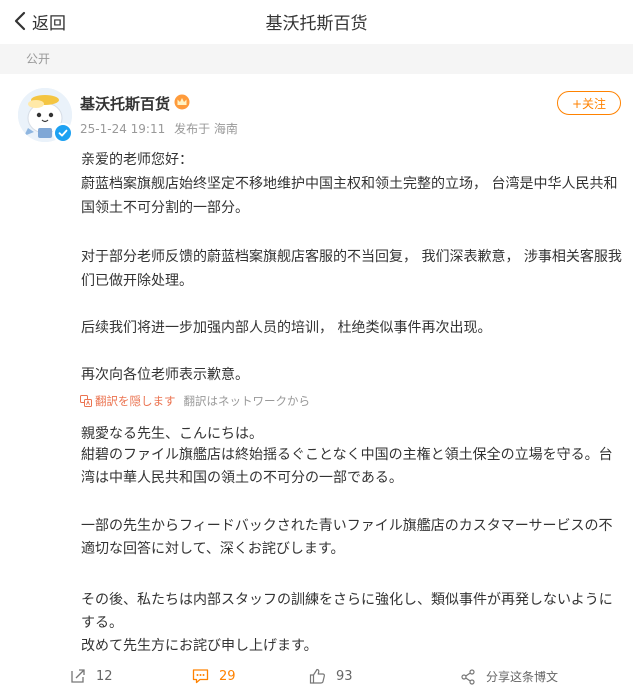 The width and height of the screenshot is (633, 697). What do you see at coordinates (63, 133) in the screenshot?
I see `verified-badge-icon` at bounding box center [63, 133].